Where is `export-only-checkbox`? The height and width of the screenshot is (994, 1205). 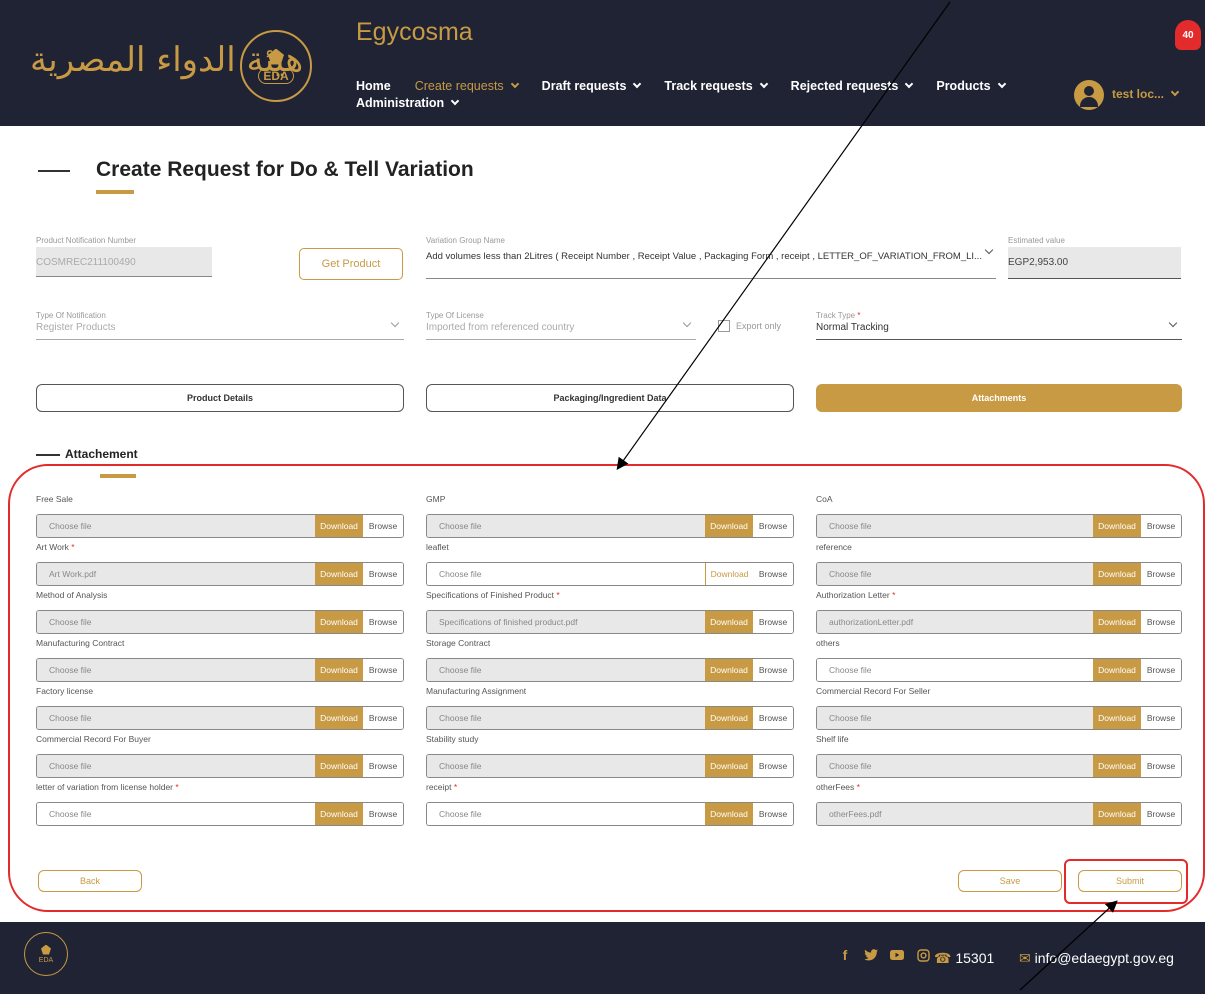
export-only-checkbox is located at coordinates (724, 326).